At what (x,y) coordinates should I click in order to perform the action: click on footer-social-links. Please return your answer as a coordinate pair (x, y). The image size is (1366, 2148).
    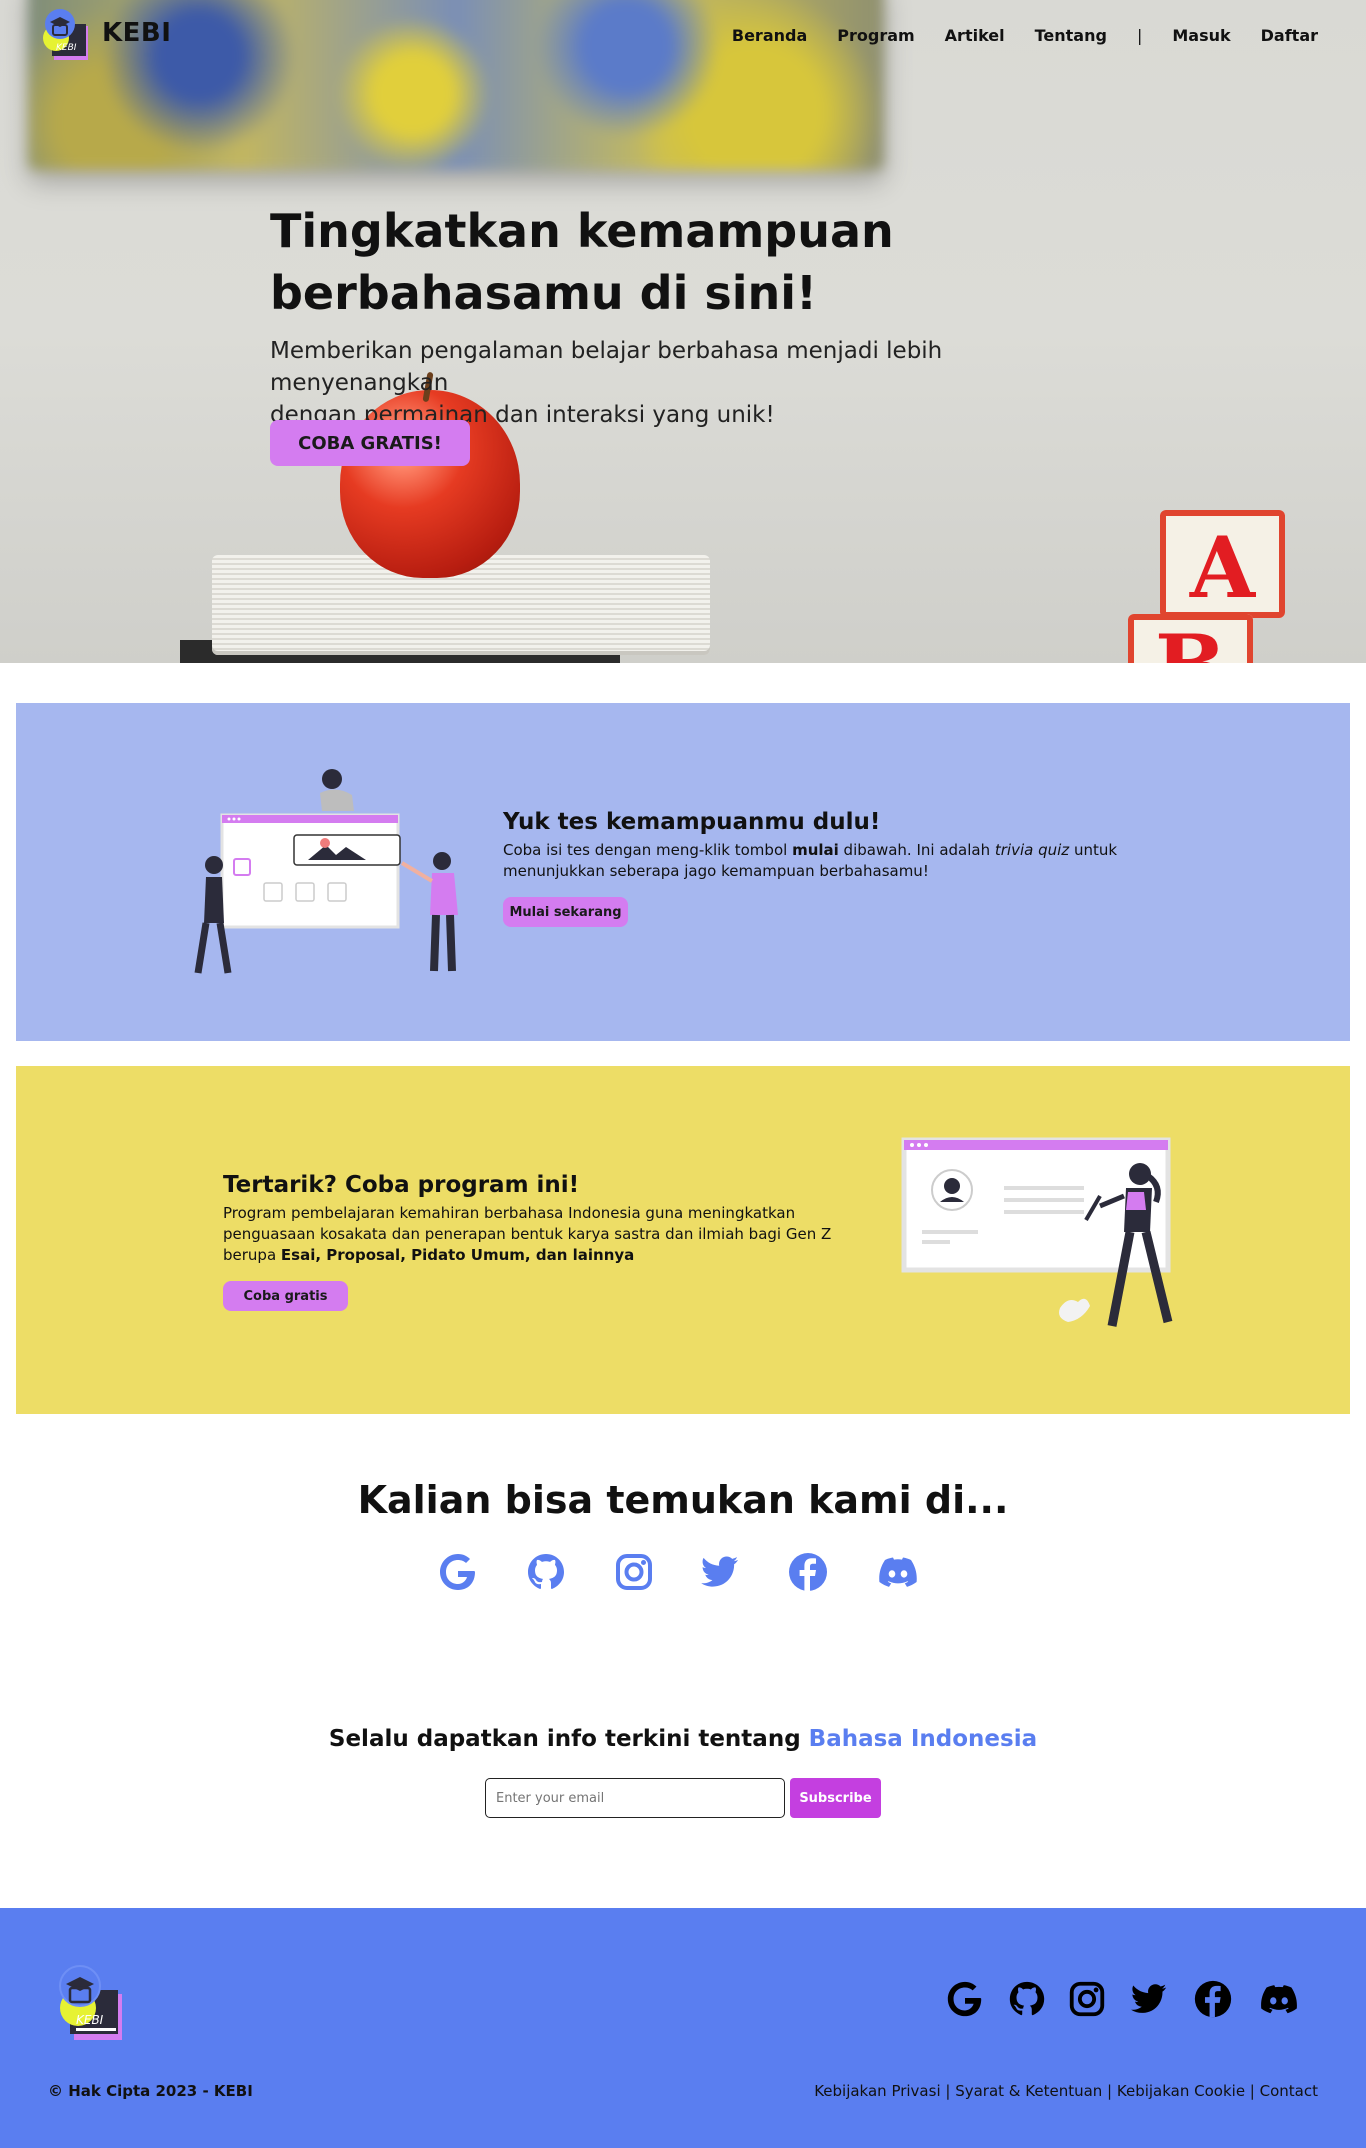
    Looking at the image, I should click on (1129, 2001).